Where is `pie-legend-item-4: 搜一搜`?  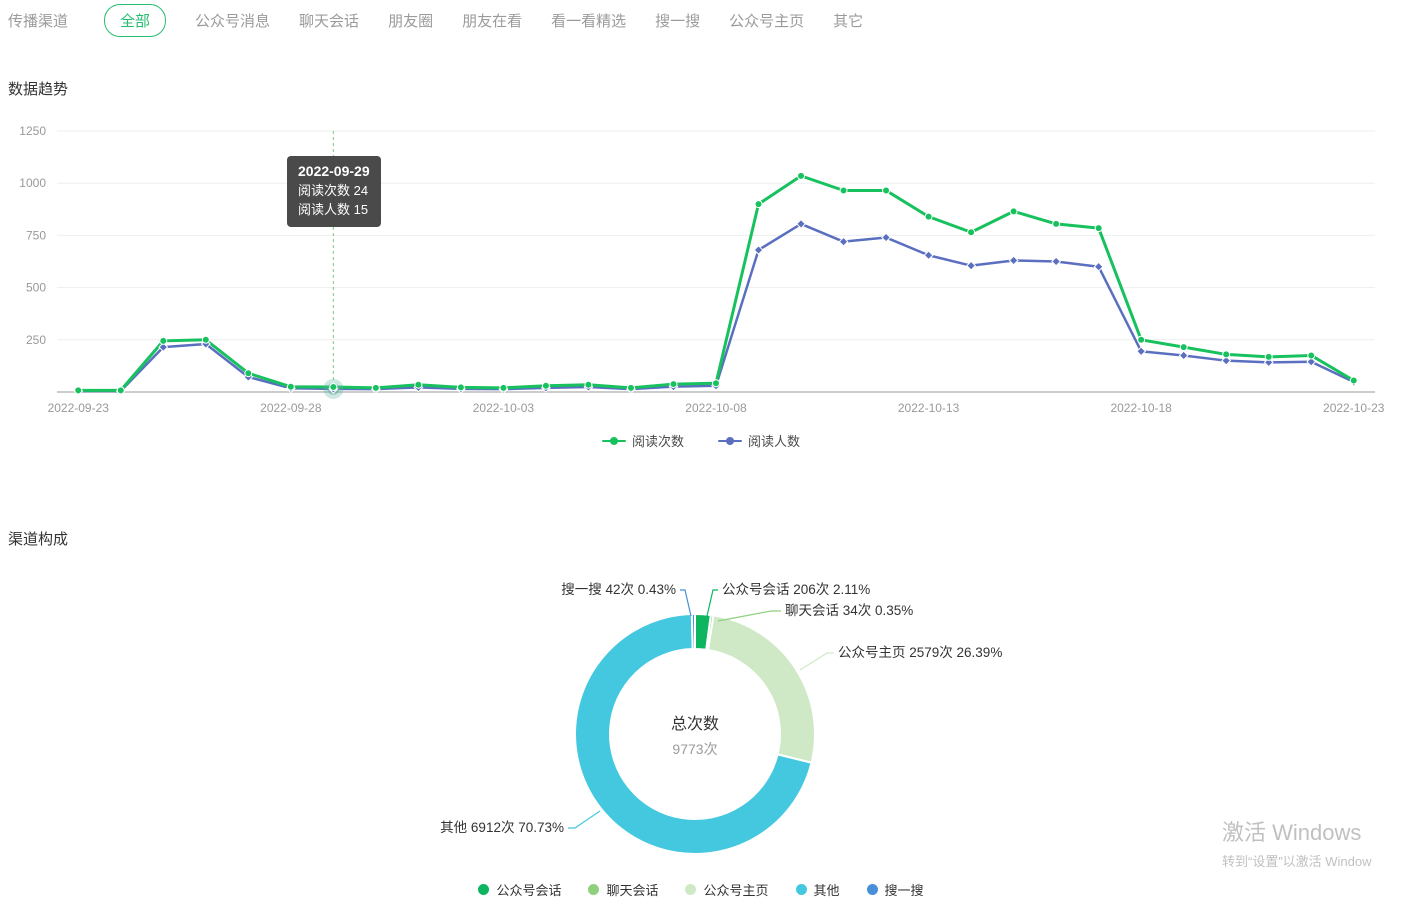
pie-legend-item-4: 搜一搜 is located at coordinates (895, 889).